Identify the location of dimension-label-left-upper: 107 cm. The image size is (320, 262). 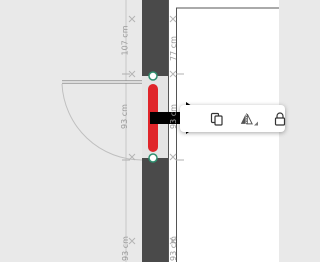
(125, 40).